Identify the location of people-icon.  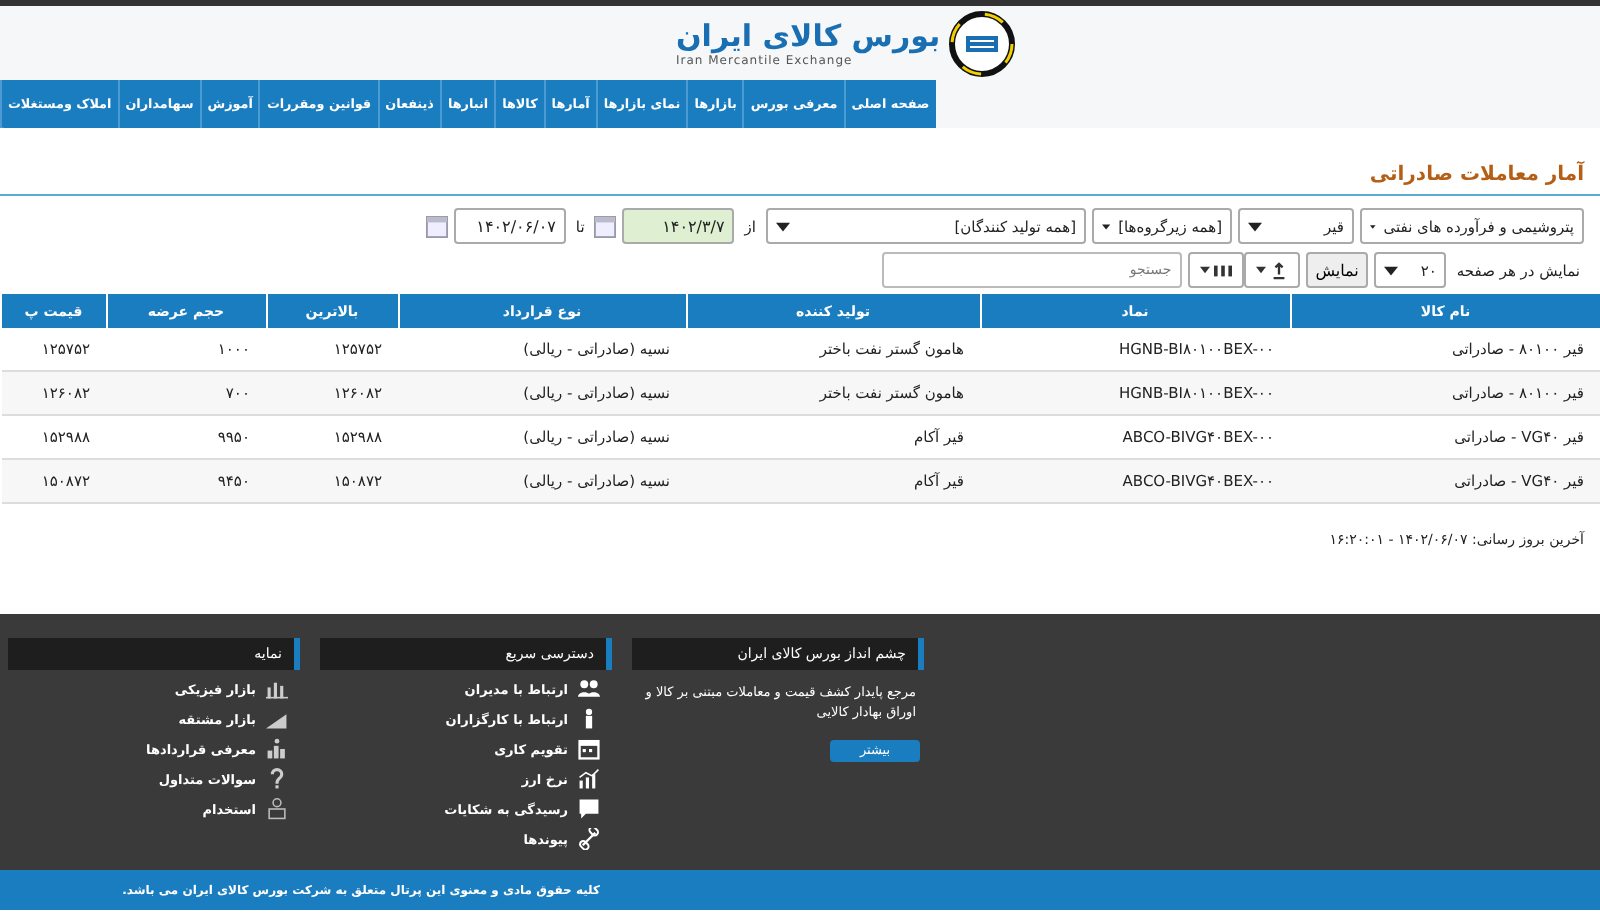
(589, 689).